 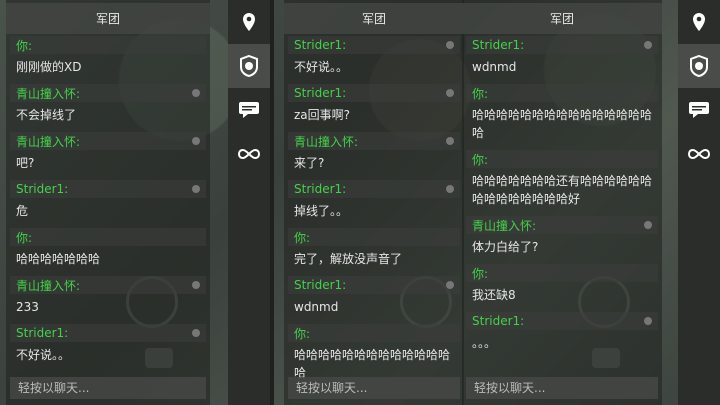 What do you see at coordinates (272, 202) in the screenshot?
I see `divider` at bounding box center [272, 202].